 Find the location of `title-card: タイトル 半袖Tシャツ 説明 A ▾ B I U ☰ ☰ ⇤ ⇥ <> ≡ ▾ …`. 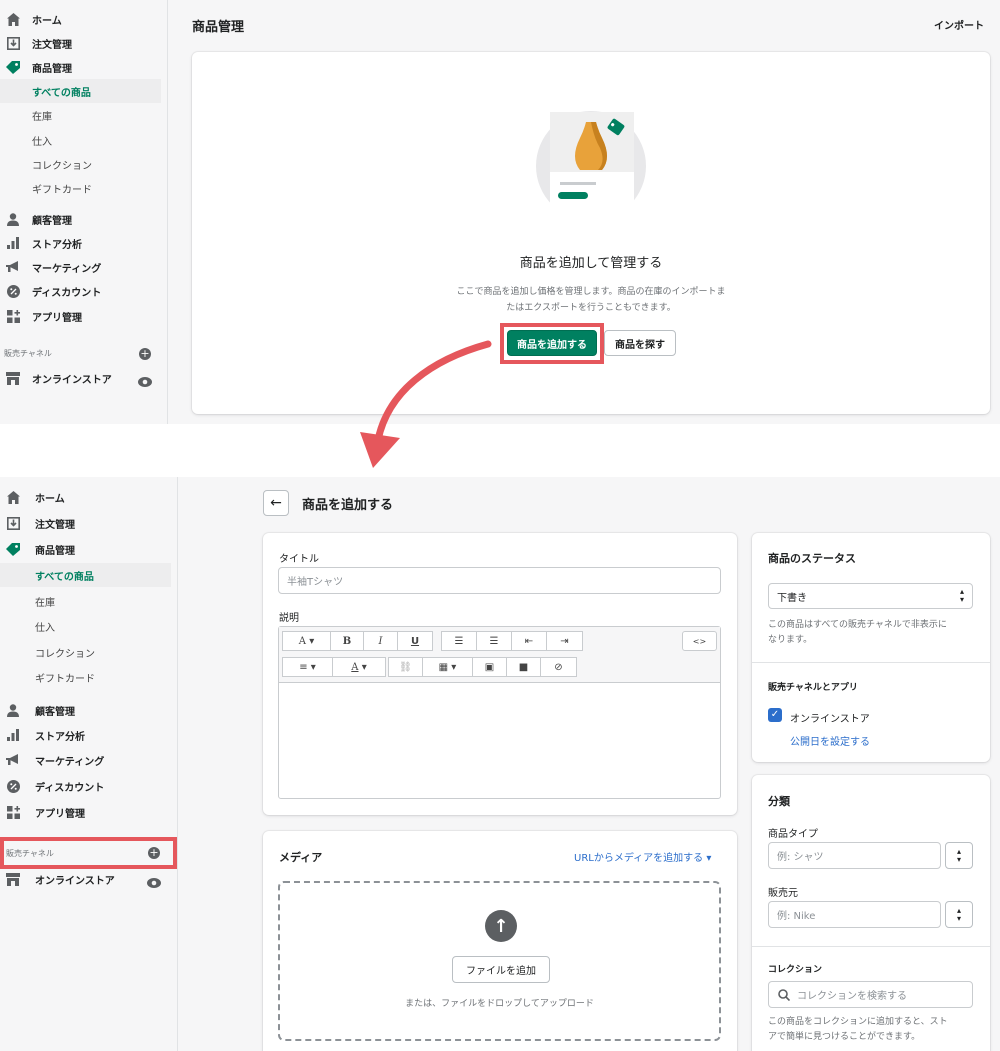

title-card: タイトル 半袖Tシャツ 説明 A ▾ B I U ☰ ☰ ⇤ ⇥ <> ≡ ▾ … is located at coordinates (500, 674).